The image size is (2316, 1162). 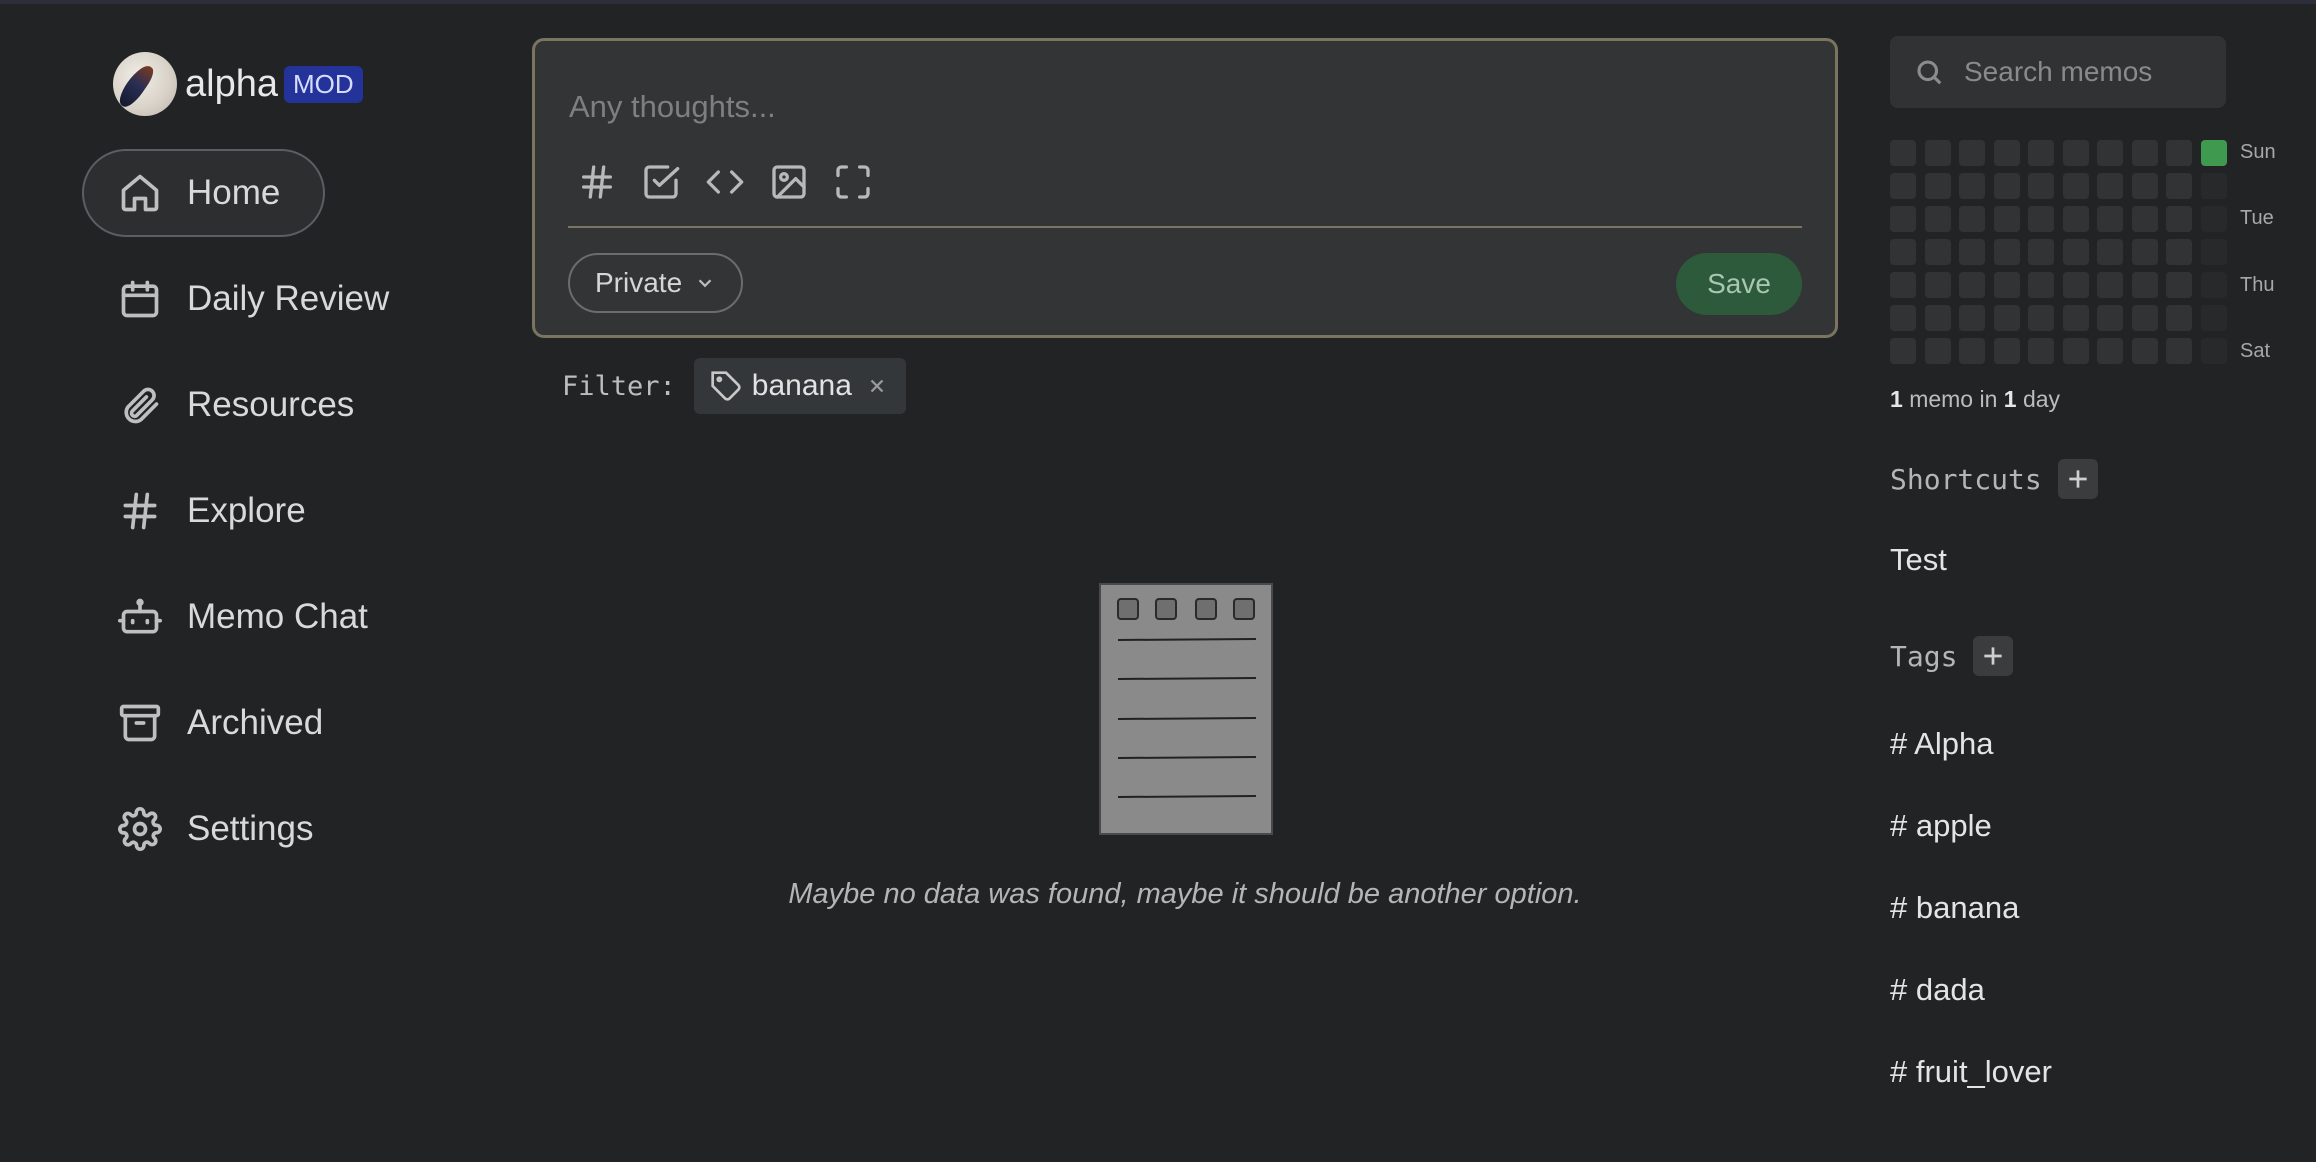 I want to click on sidebar-item-resources: Resources, so click(x=262, y=405).